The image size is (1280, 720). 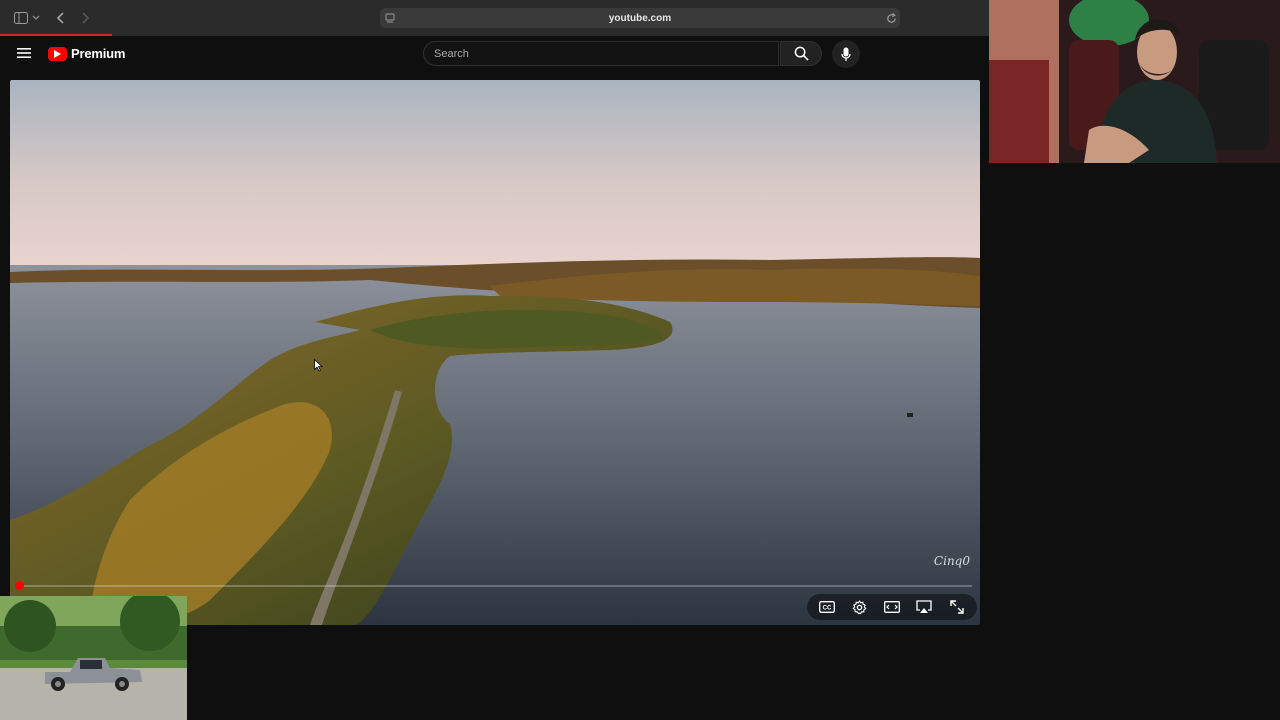 I want to click on microphone-icon, so click(x=846, y=54).